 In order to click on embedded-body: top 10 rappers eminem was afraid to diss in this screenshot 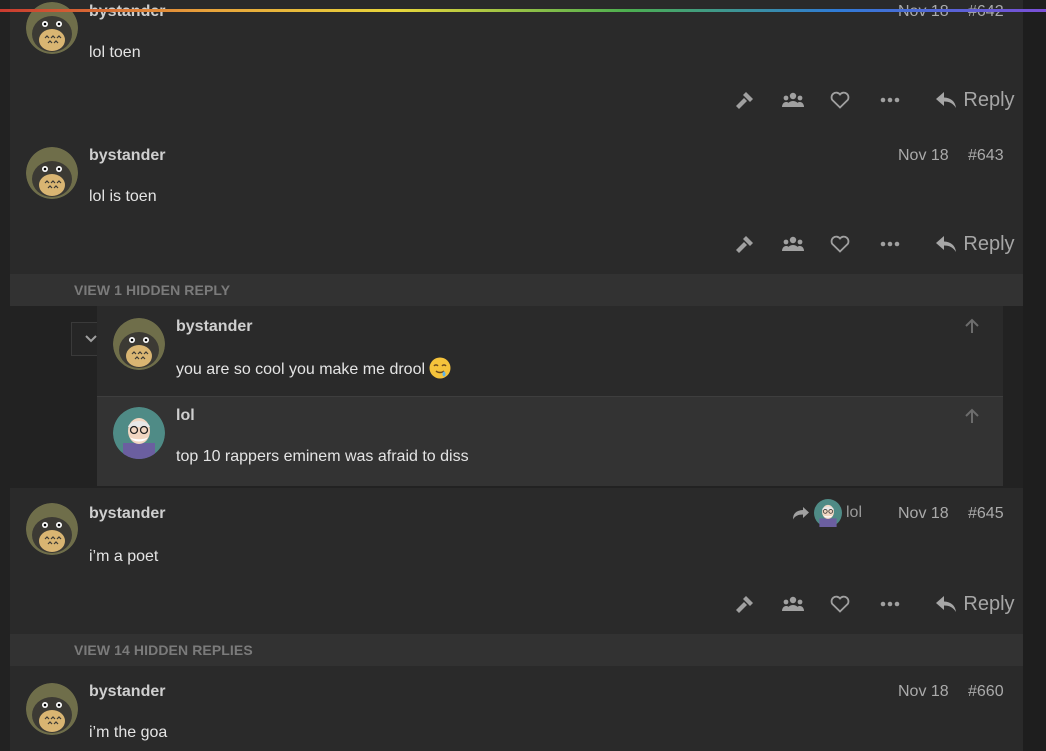, I will do `click(322, 456)`.